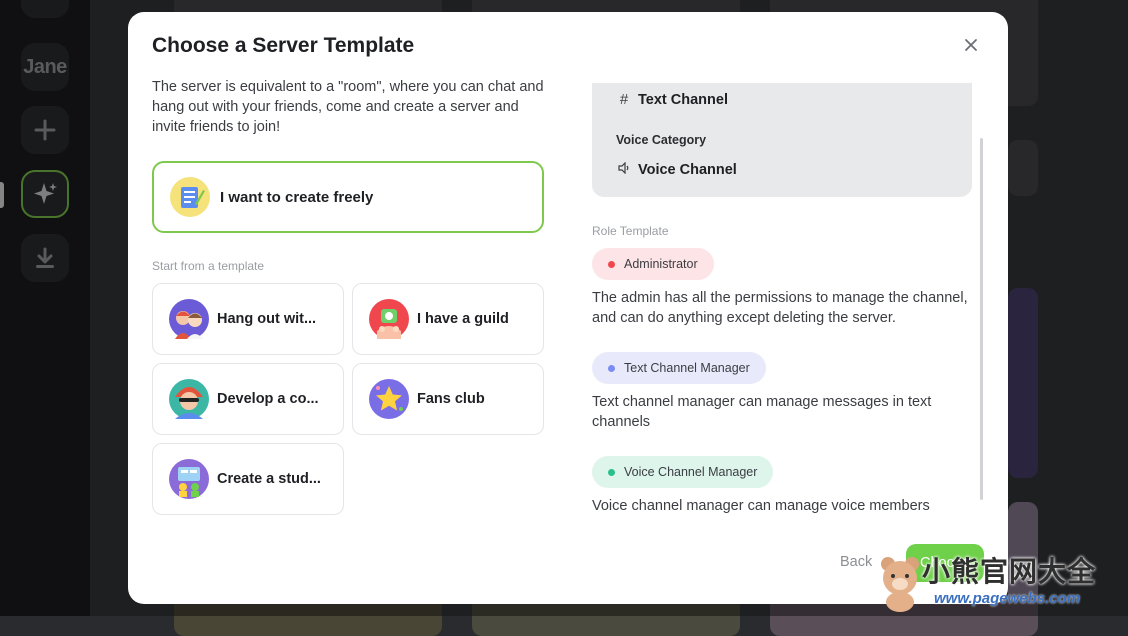 The height and width of the screenshot is (636, 1128). Describe the element at coordinates (624, 99) in the screenshot. I see `hash-icon: #` at that location.